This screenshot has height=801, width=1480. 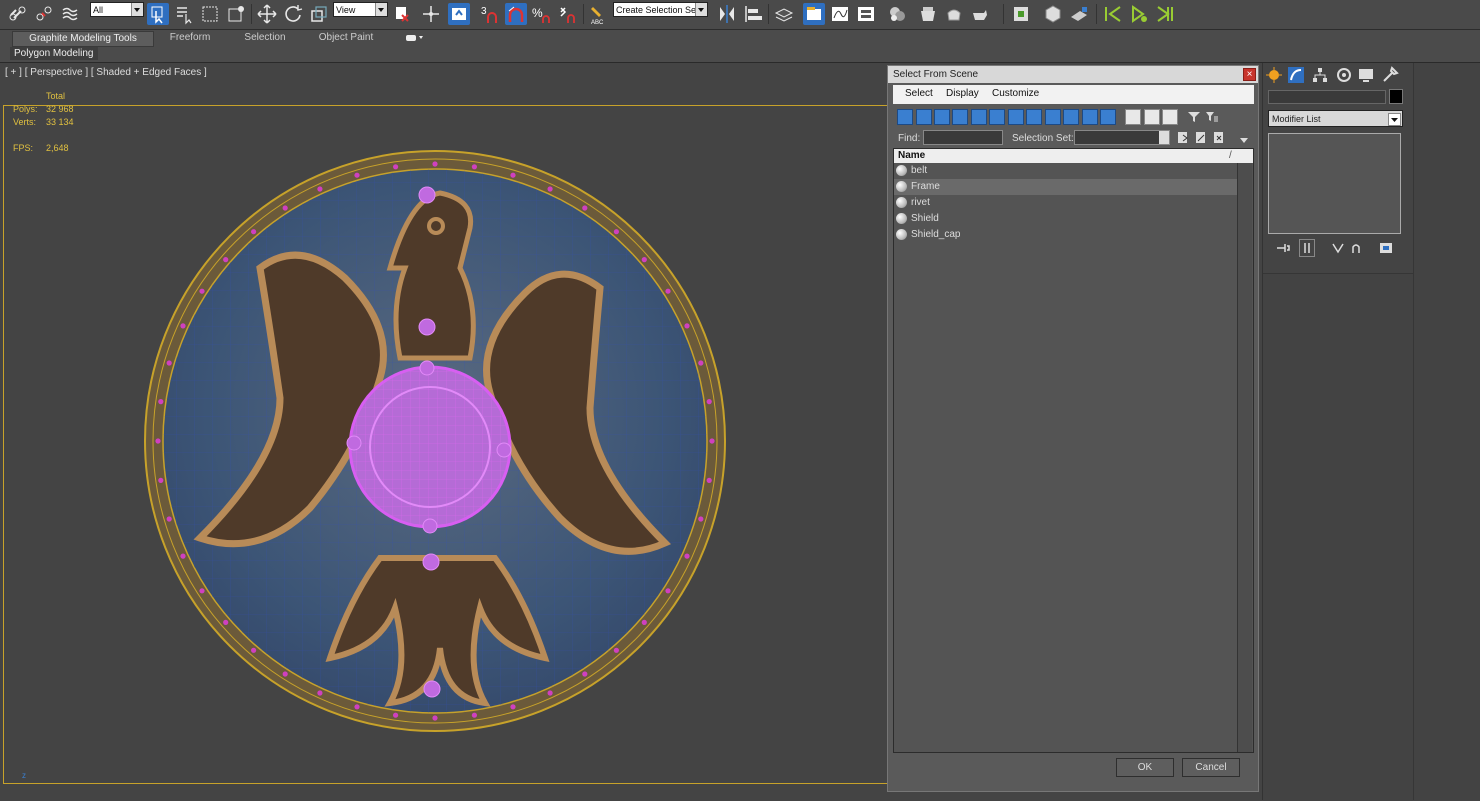 What do you see at coordinates (997, 117) in the screenshot?
I see `display-spacewarps-icon` at bounding box center [997, 117].